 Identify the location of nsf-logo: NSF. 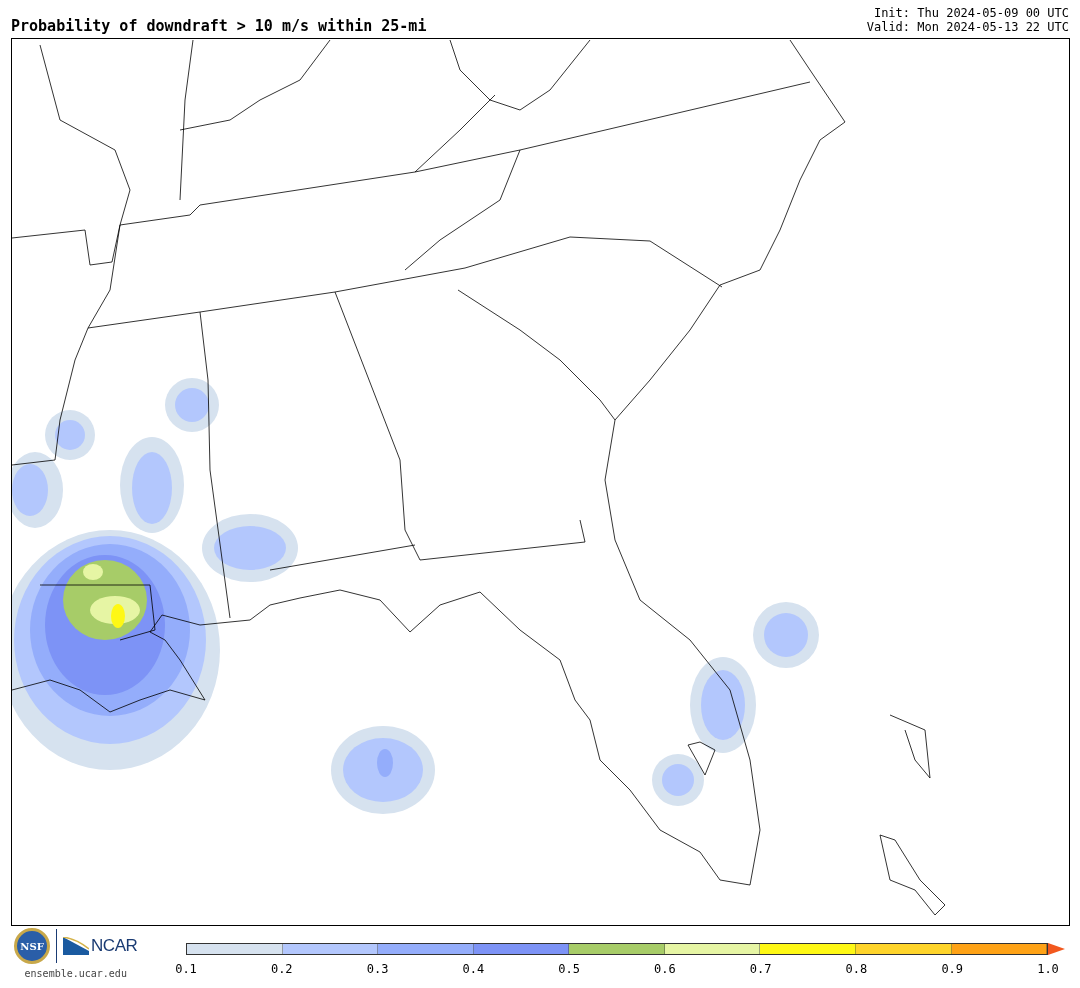
(32, 946).